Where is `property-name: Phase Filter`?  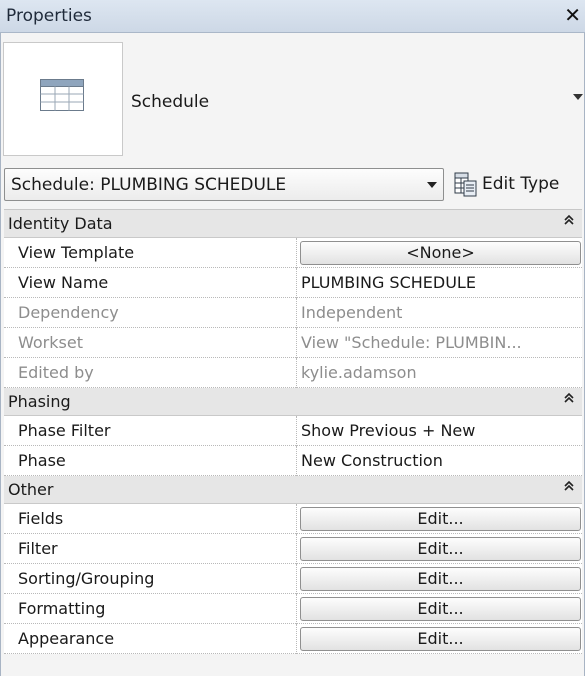
property-name: Phase Filter is located at coordinates (64, 430).